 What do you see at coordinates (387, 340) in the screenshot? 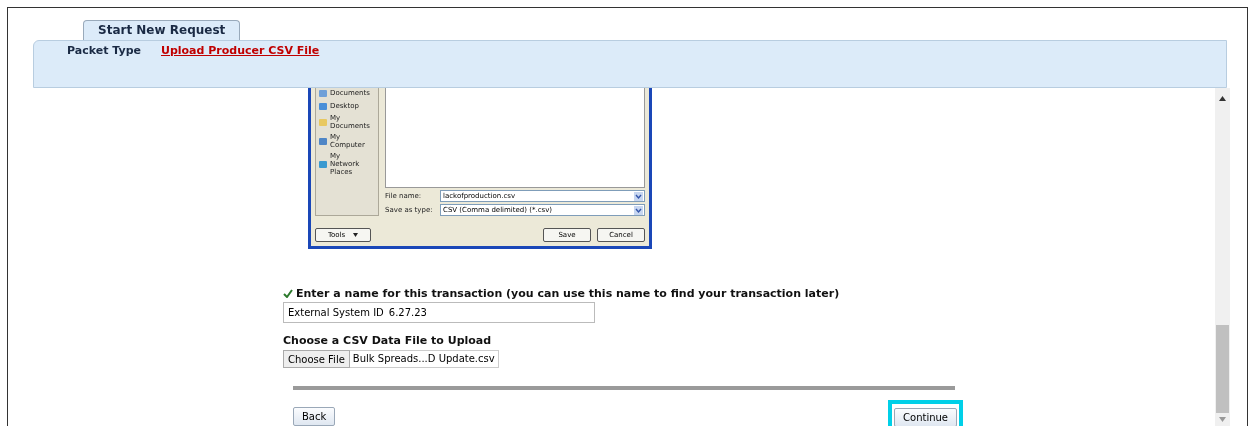
I see `csv-file-label: Choose a CSV Data File to Upload` at bounding box center [387, 340].